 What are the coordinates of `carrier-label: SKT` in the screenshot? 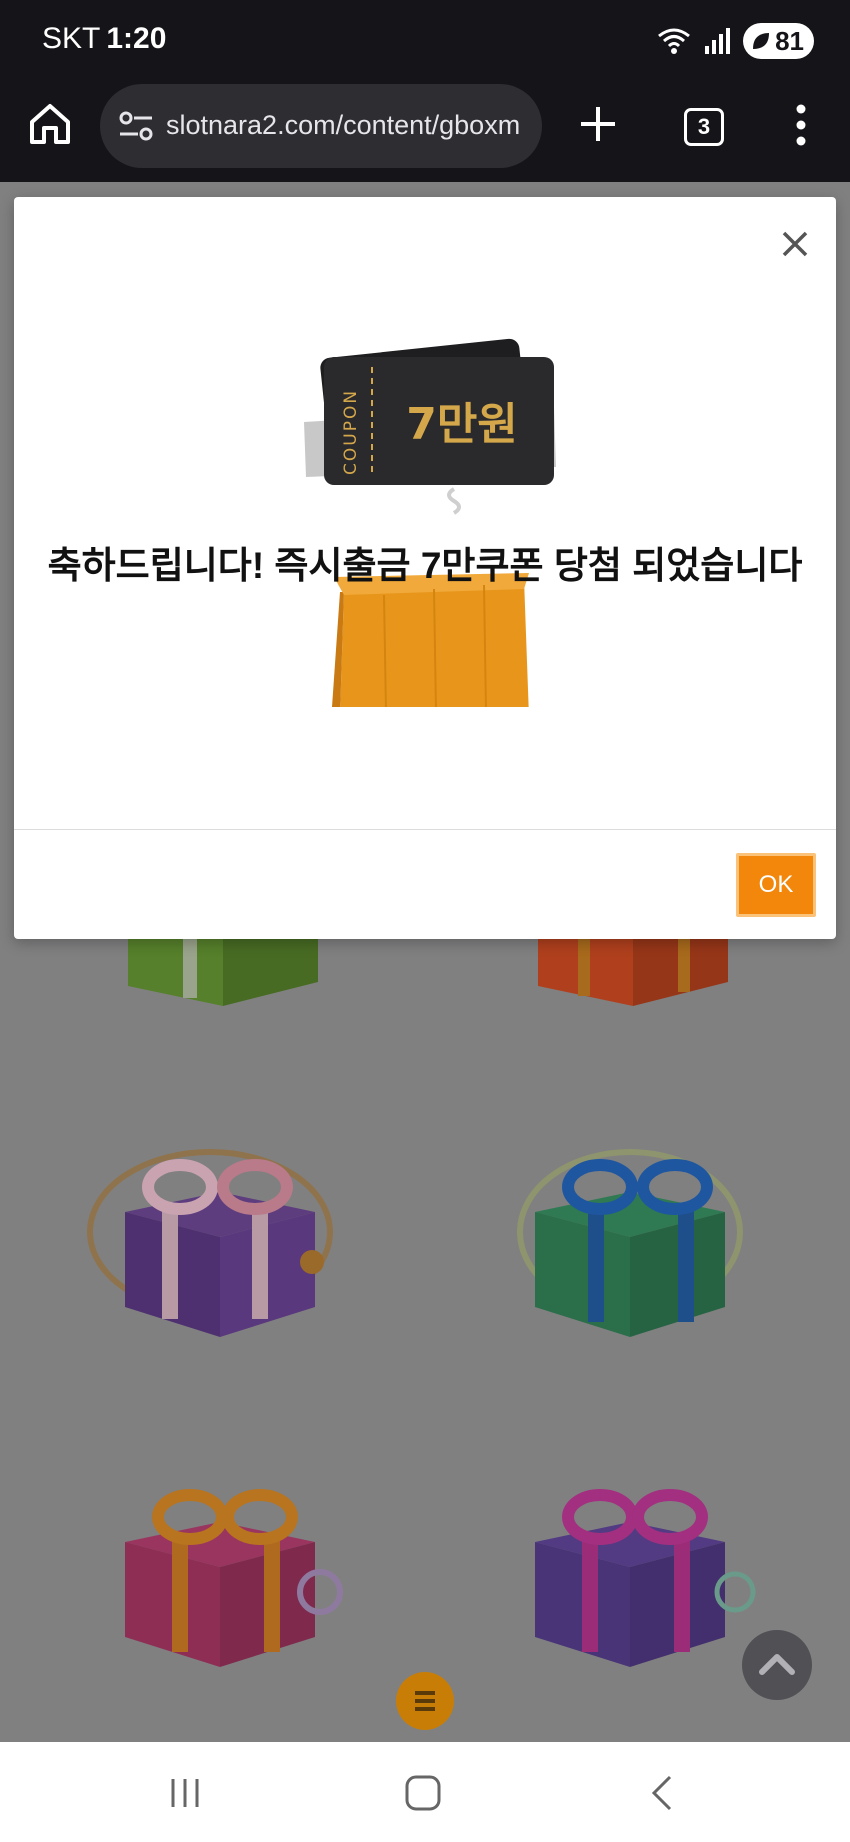 It's located at (71, 38).